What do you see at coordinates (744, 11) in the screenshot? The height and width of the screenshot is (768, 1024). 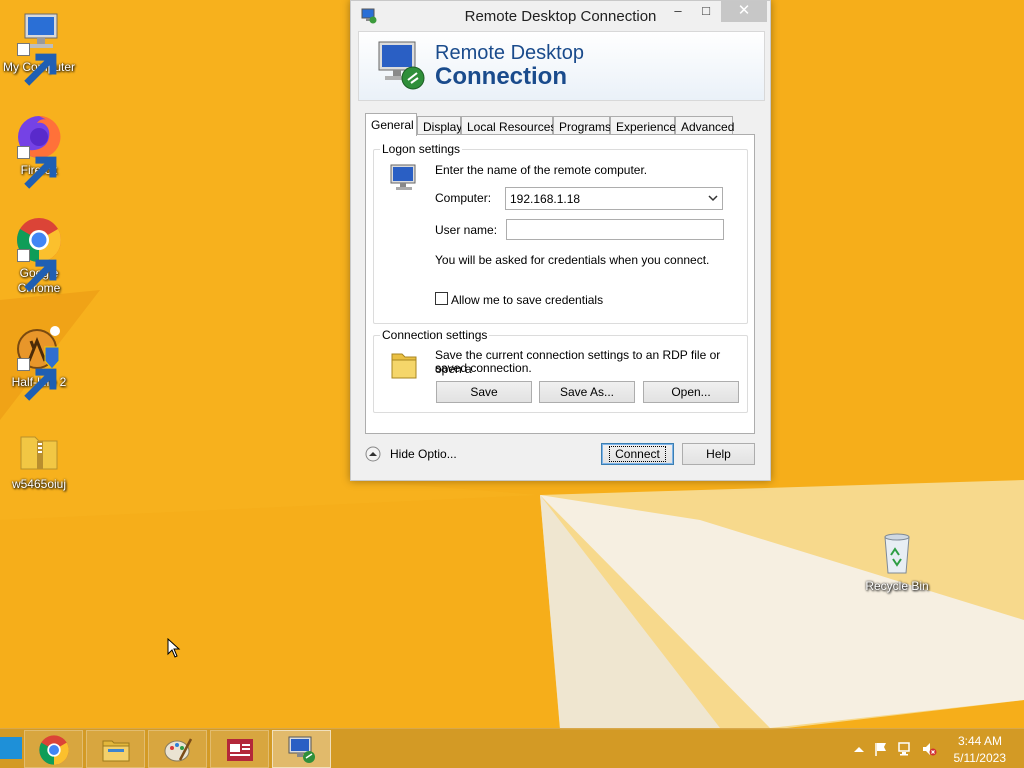 I see `close-button: ✕` at bounding box center [744, 11].